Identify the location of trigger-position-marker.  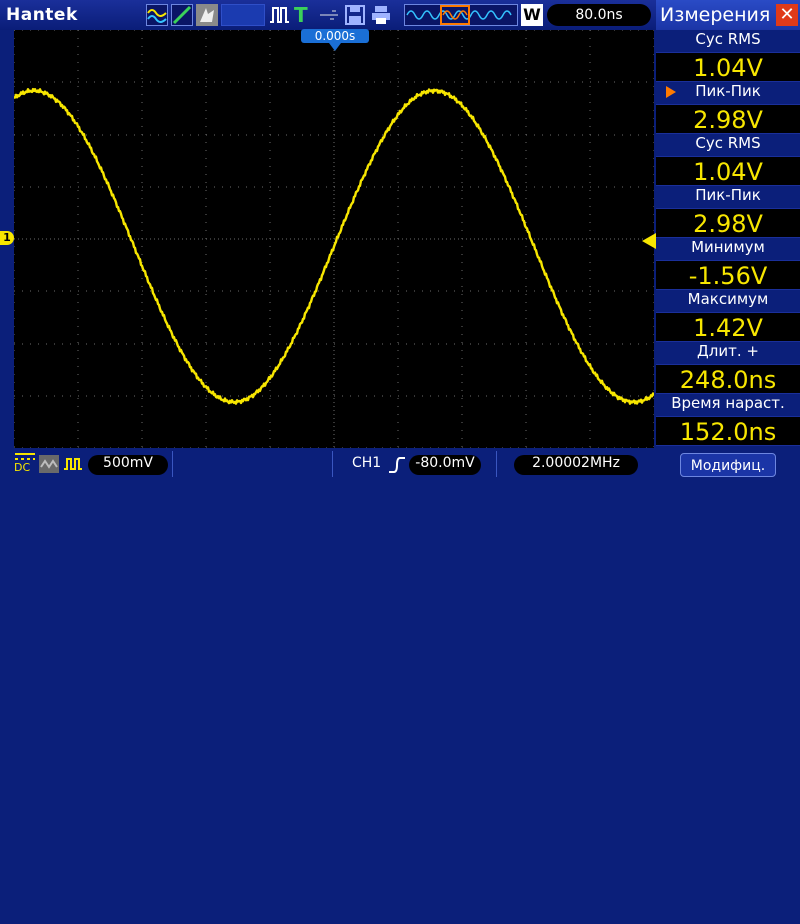
(335, 47).